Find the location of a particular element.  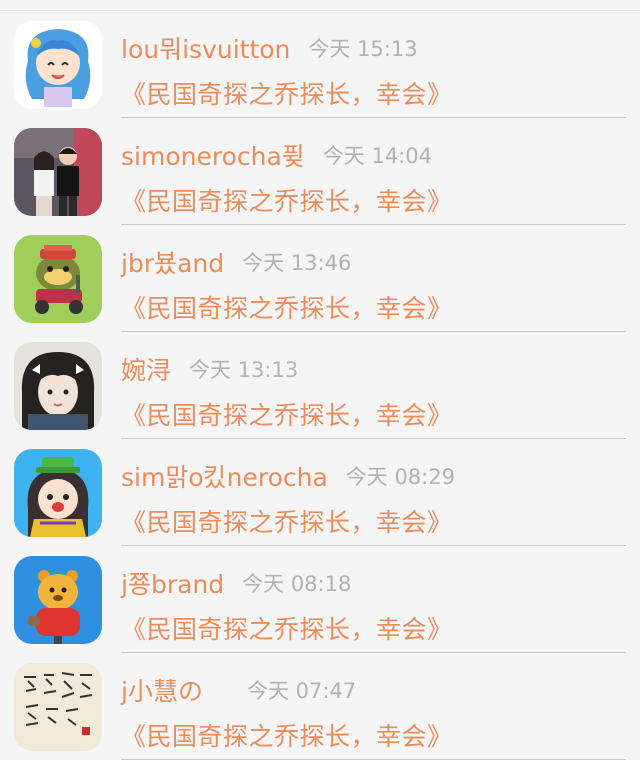

comment-row: jbr뵸and 今天 13:46 《民国奇探之乔探长，幸会》 is located at coordinates (320, 278).